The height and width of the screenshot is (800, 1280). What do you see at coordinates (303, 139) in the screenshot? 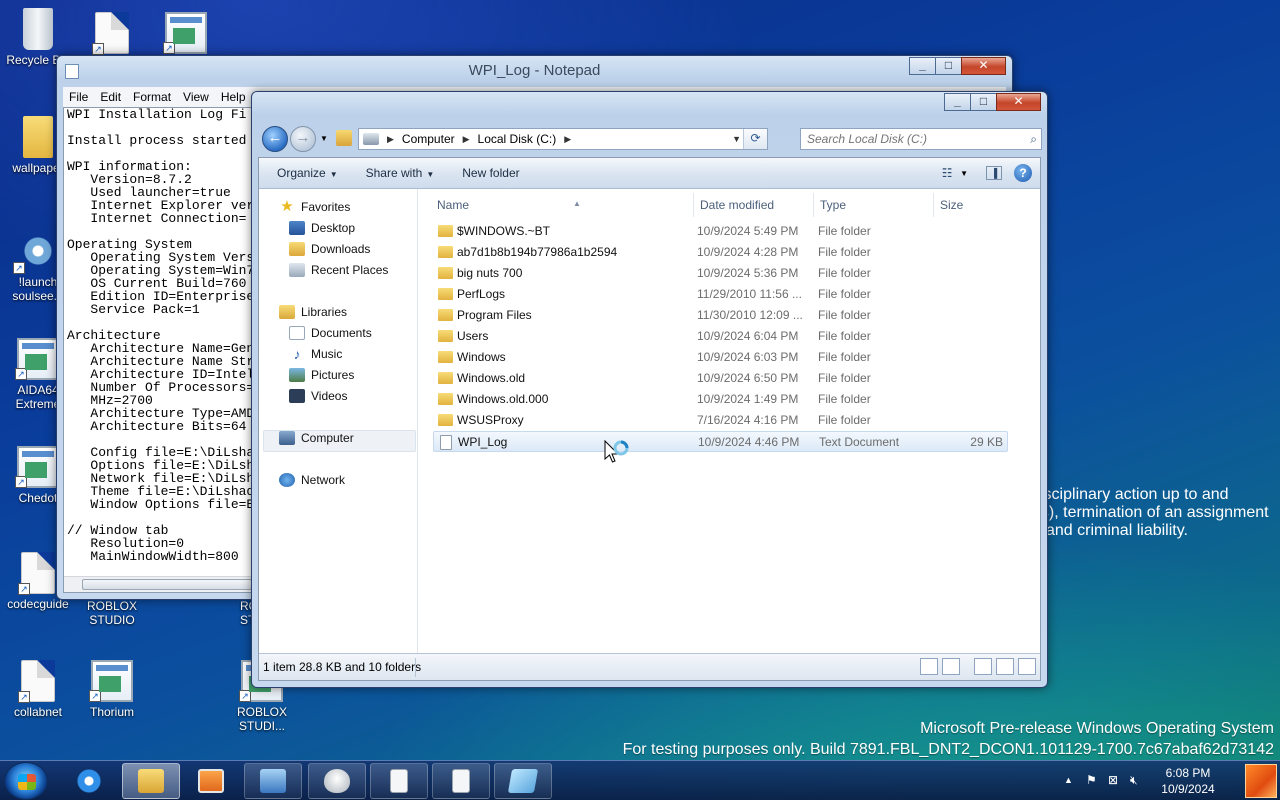
I see `forward-button: →` at bounding box center [303, 139].